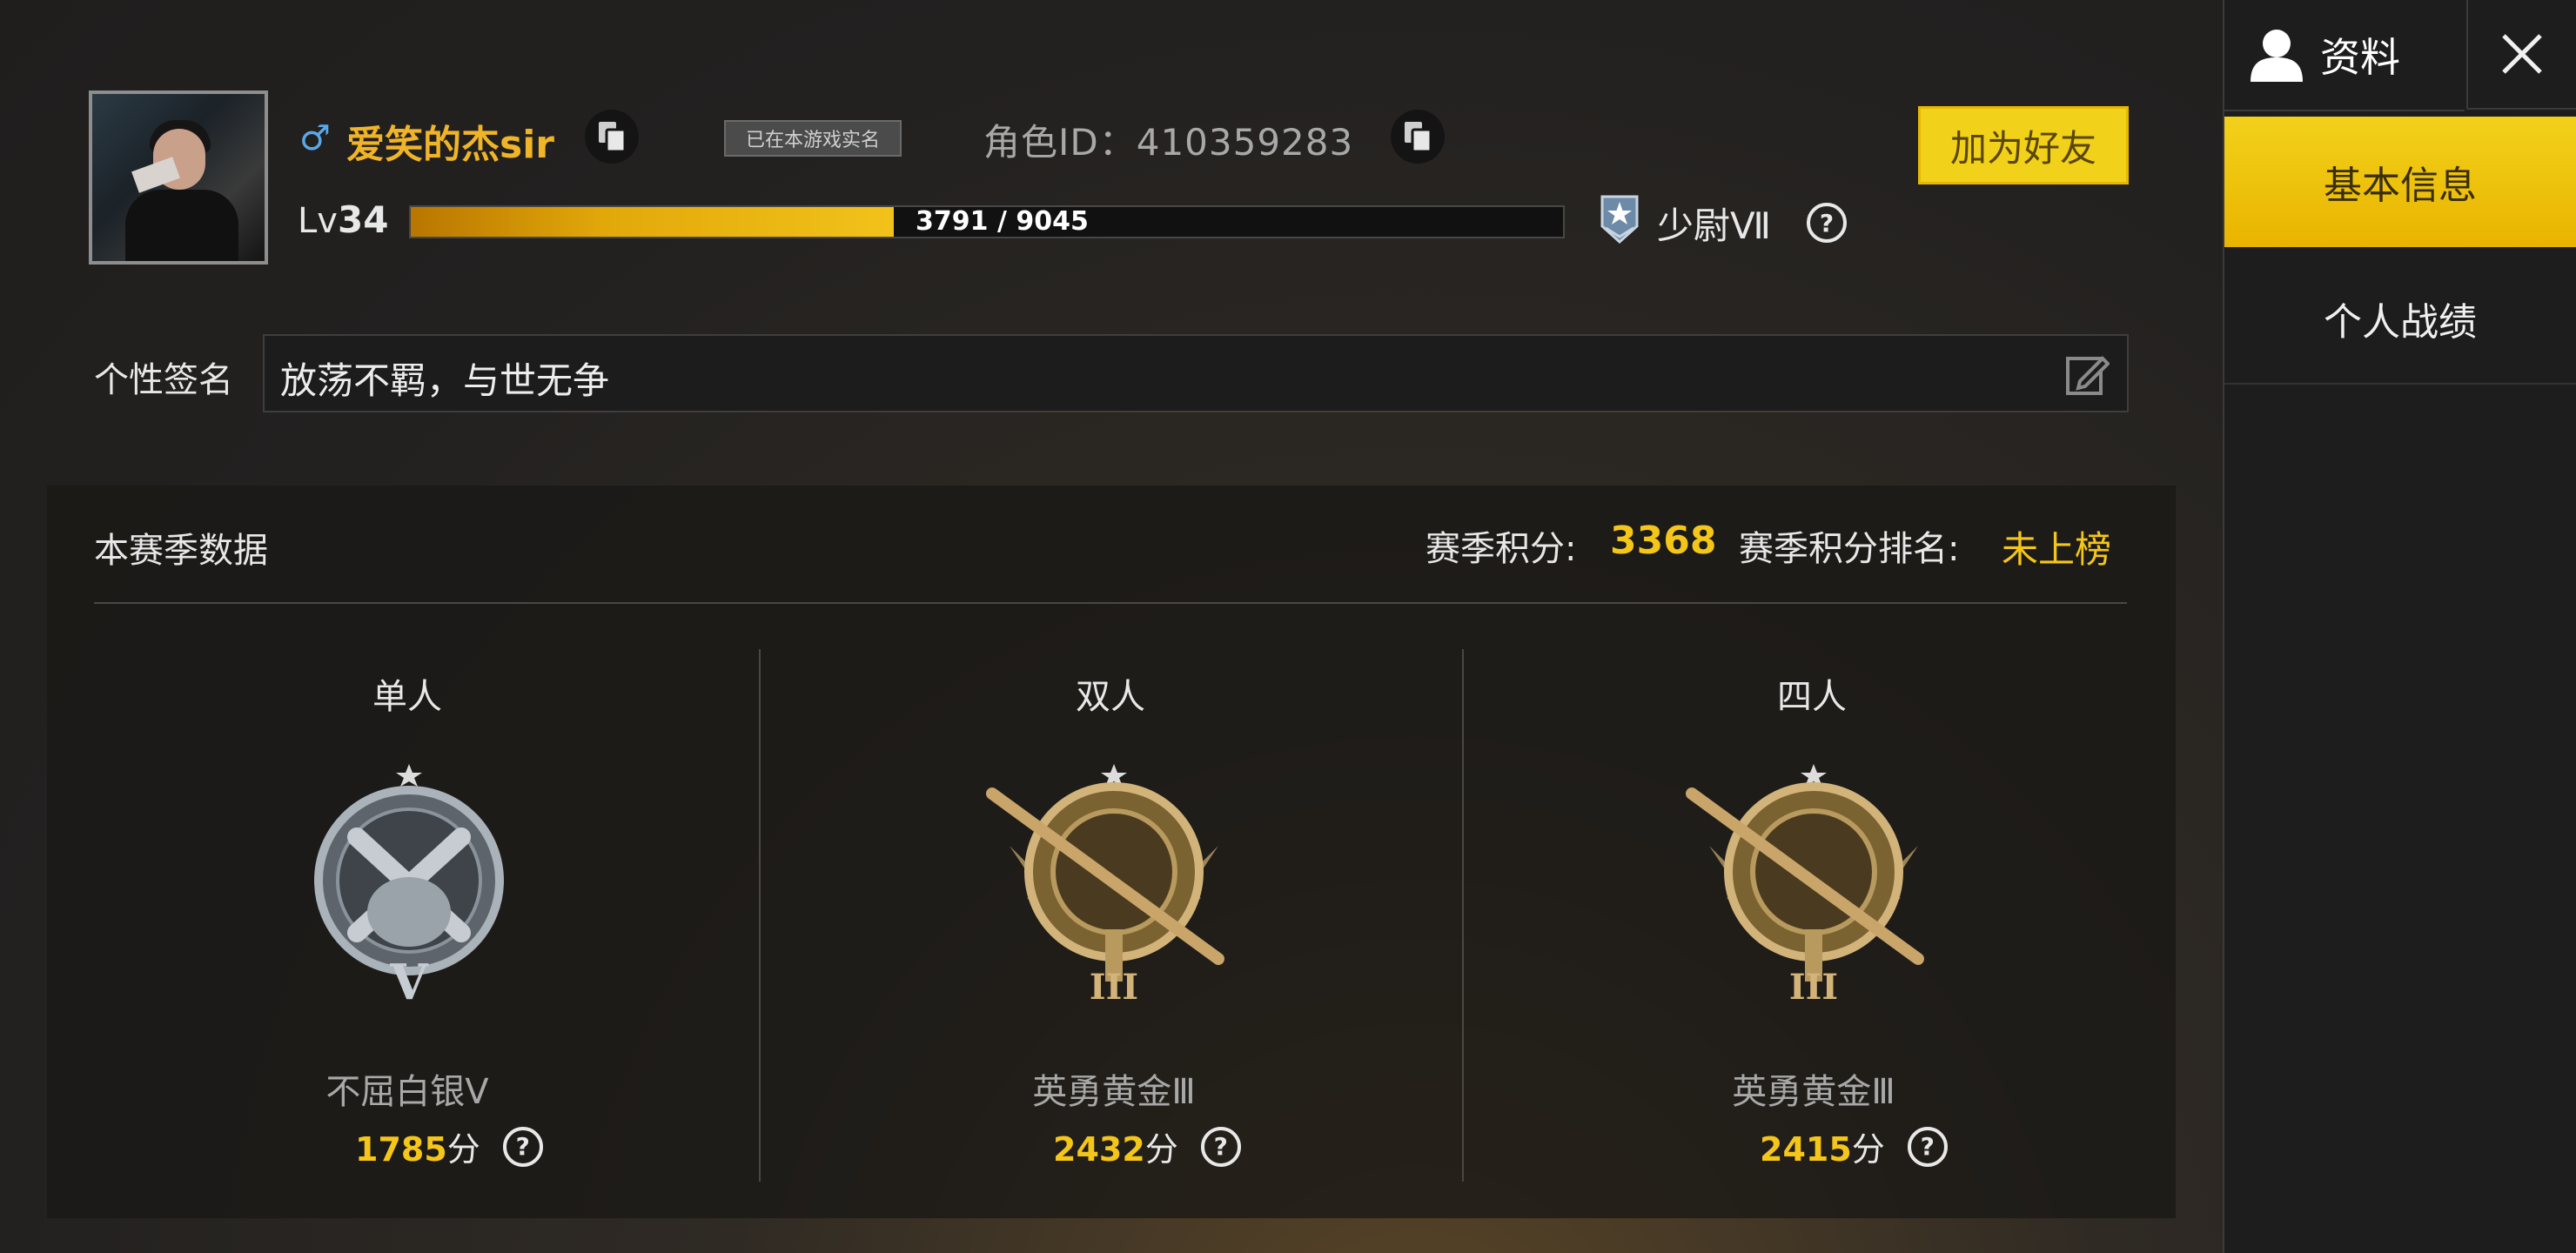 The height and width of the screenshot is (1253, 2576). What do you see at coordinates (450, 145) in the screenshot?
I see `player-name: 爱笑的杰sir` at bounding box center [450, 145].